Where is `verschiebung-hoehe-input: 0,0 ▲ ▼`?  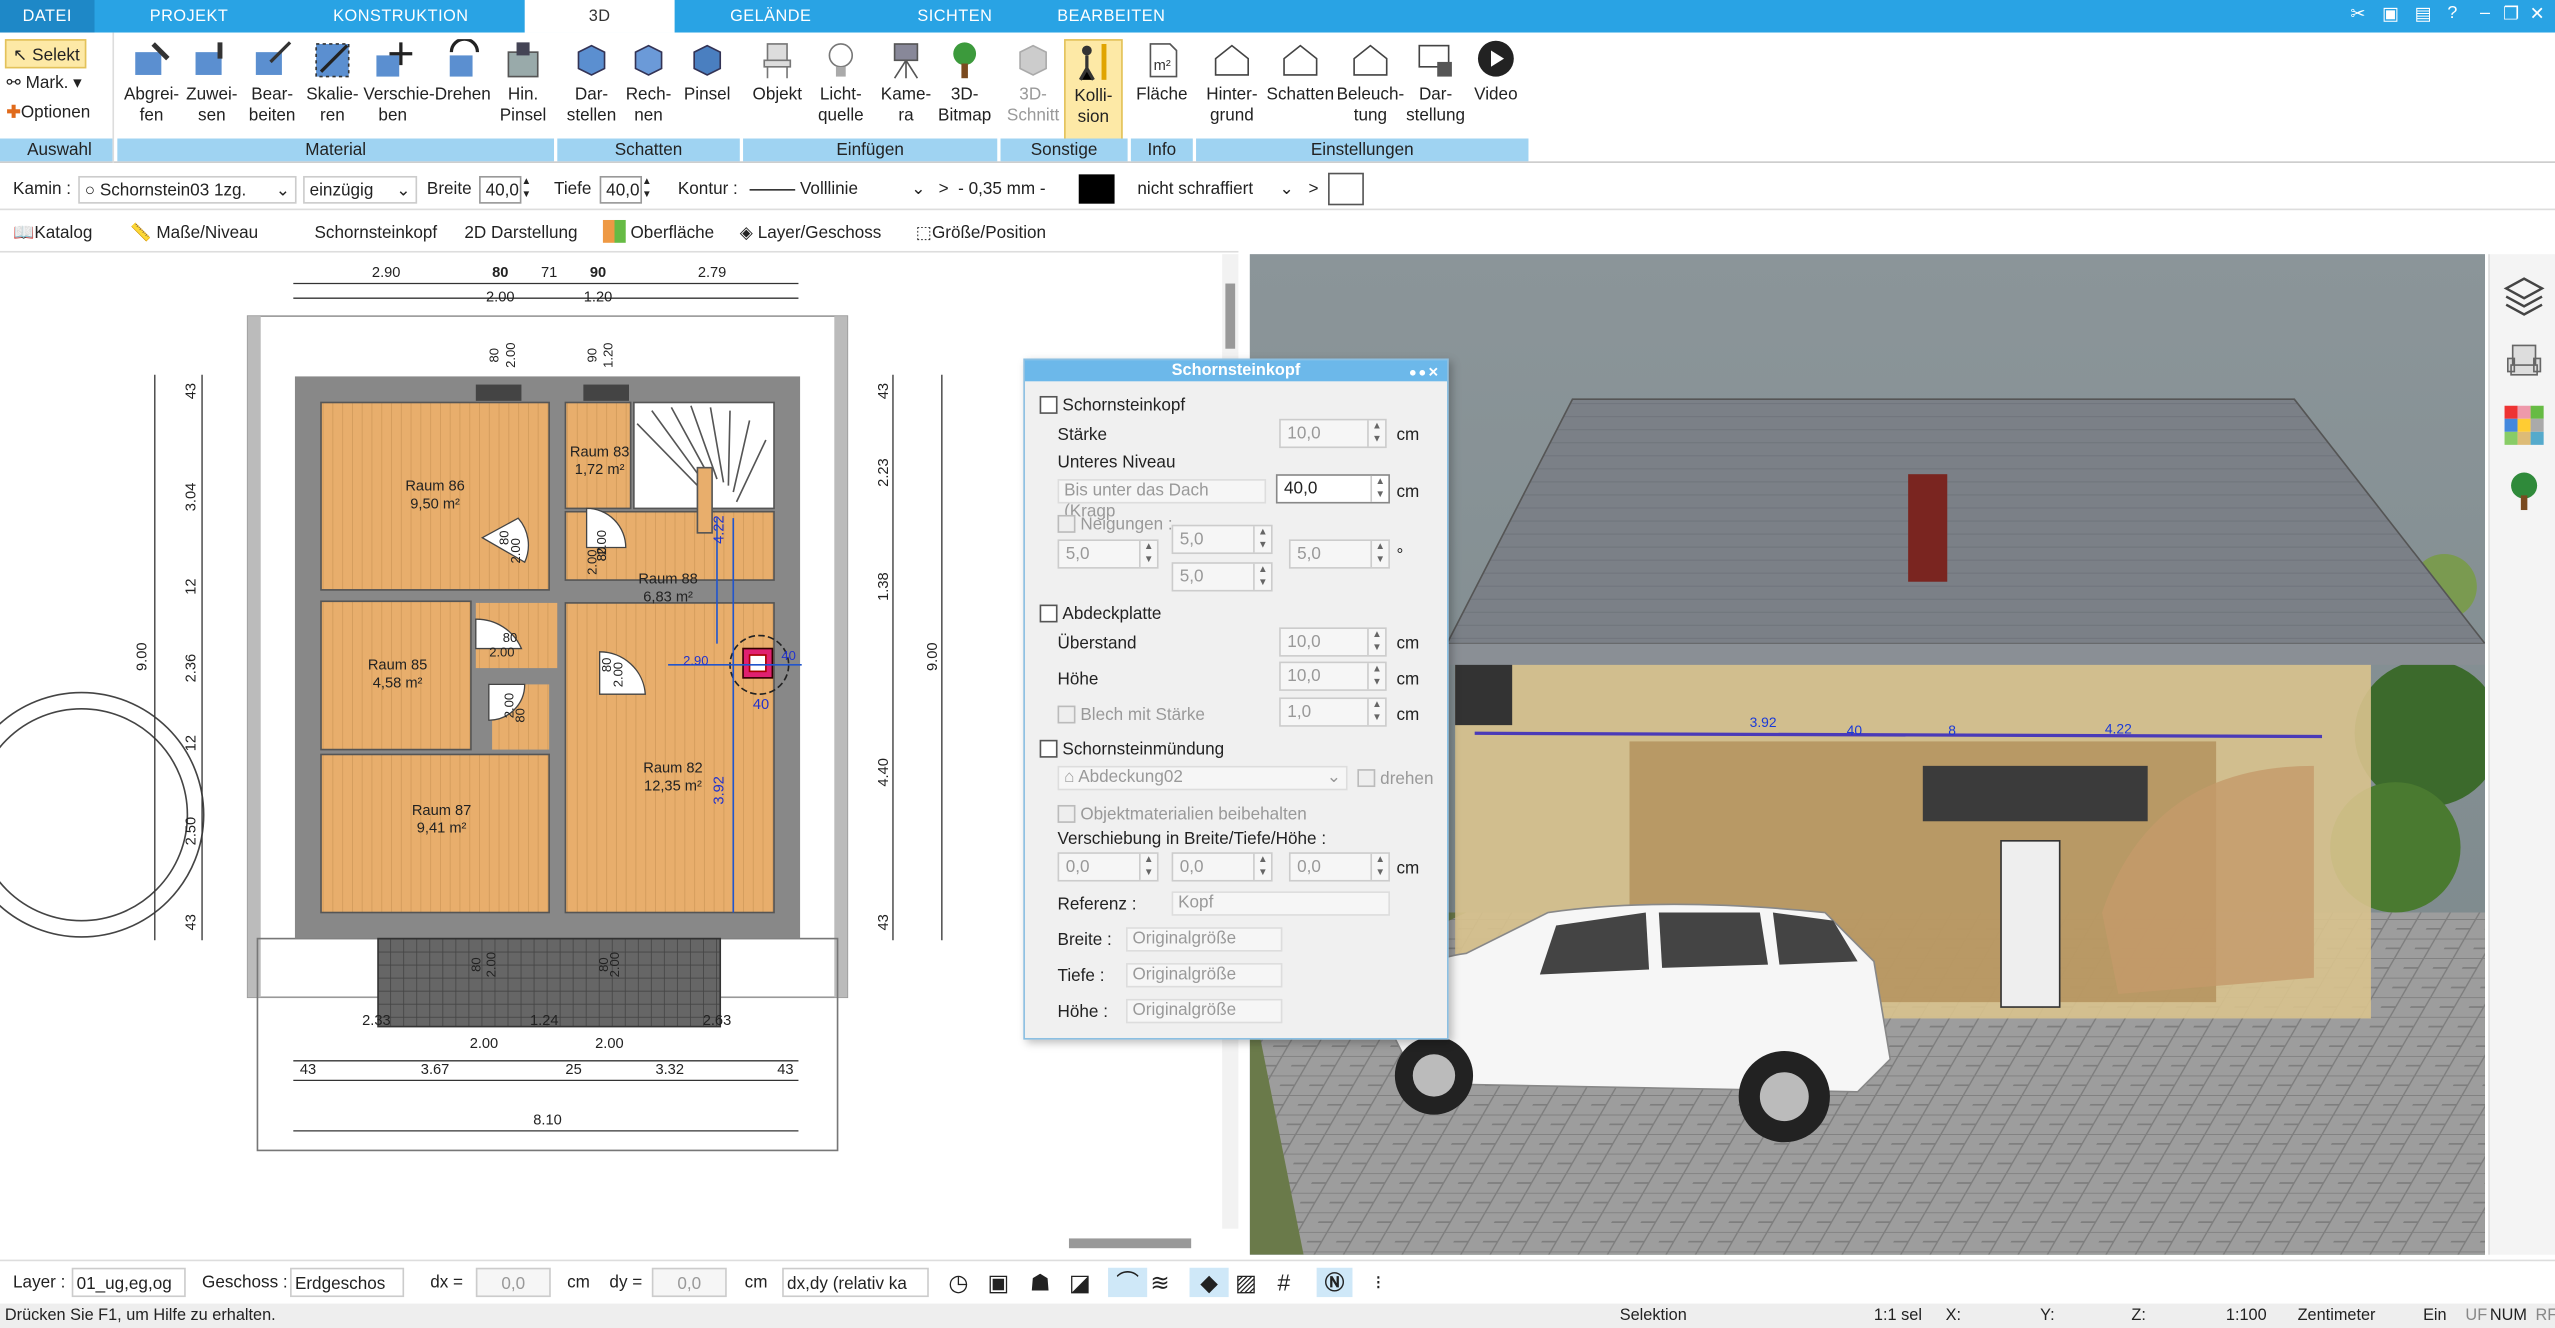 verschiebung-hoehe-input: 0,0 ▲ ▼ is located at coordinates (1339, 867).